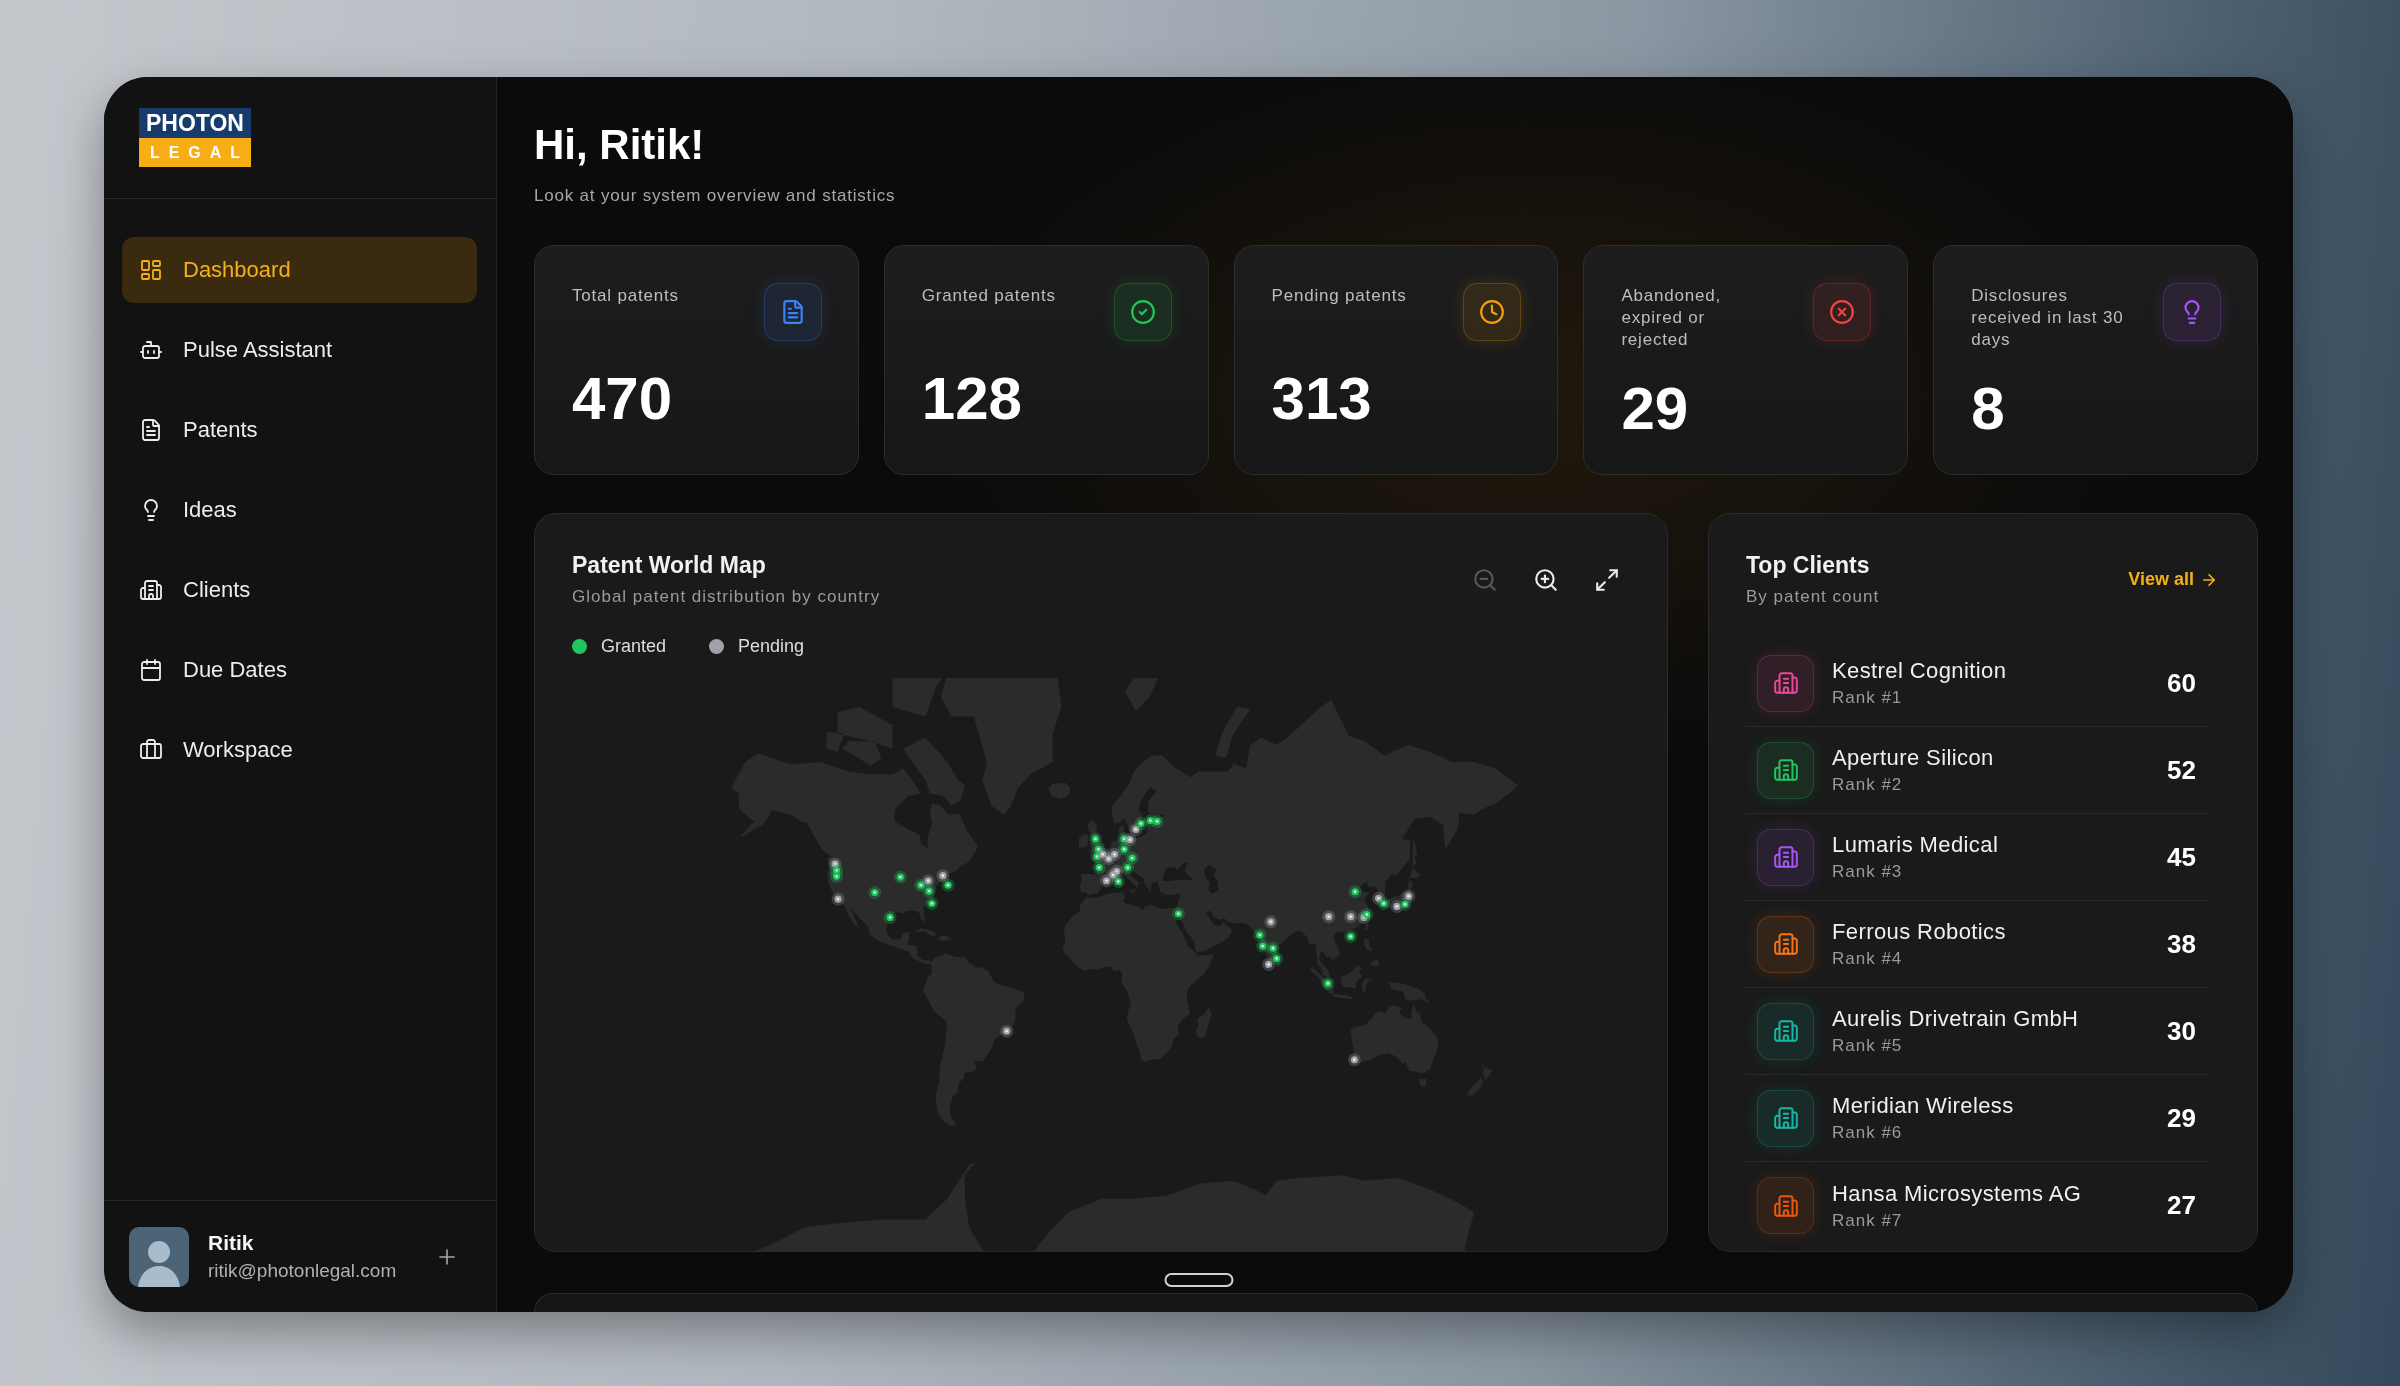 This screenshot has width=2400, height=1386. Describe the element at coordinates (634, 646) in the screenshot. I see `legend-label: Granted` at that location.